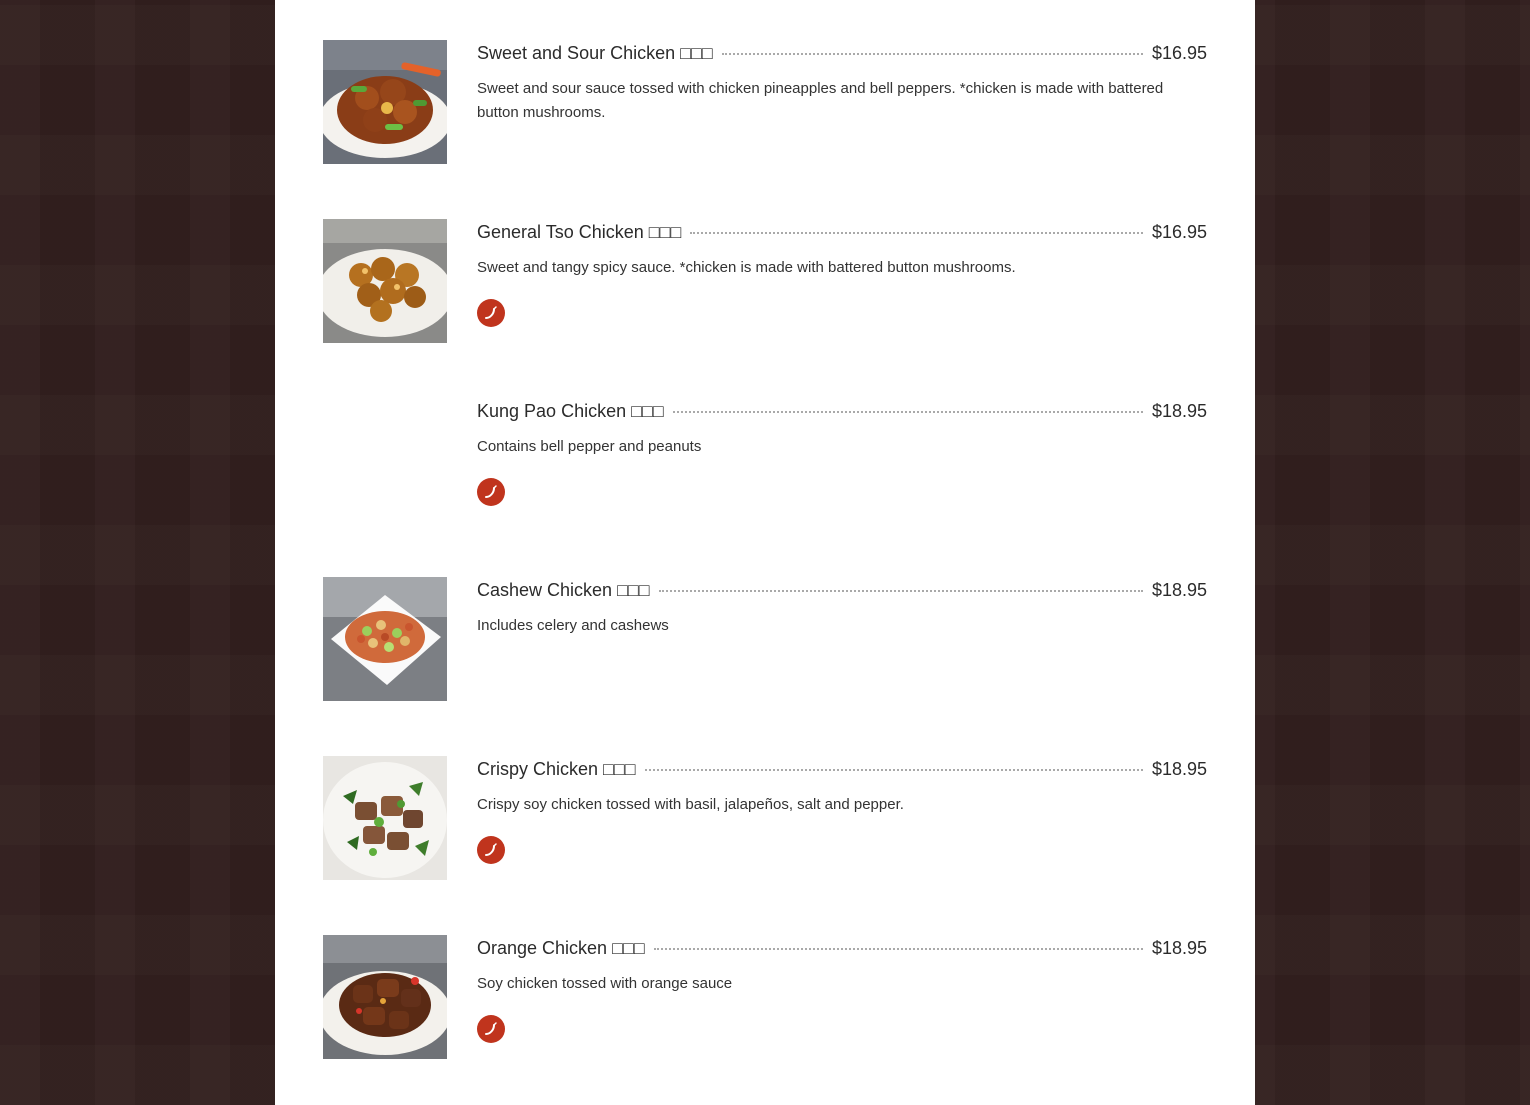 This screenshot has height=1105, width=1530. I want to click on menu-item-description: Includes celery and cashews, so click(573, 625).